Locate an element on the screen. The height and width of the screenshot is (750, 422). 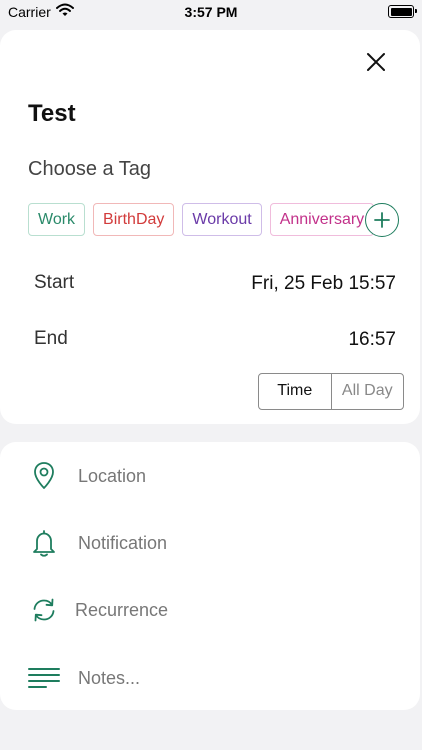
end-time: 16:57 is located at coordinates (372, 340).